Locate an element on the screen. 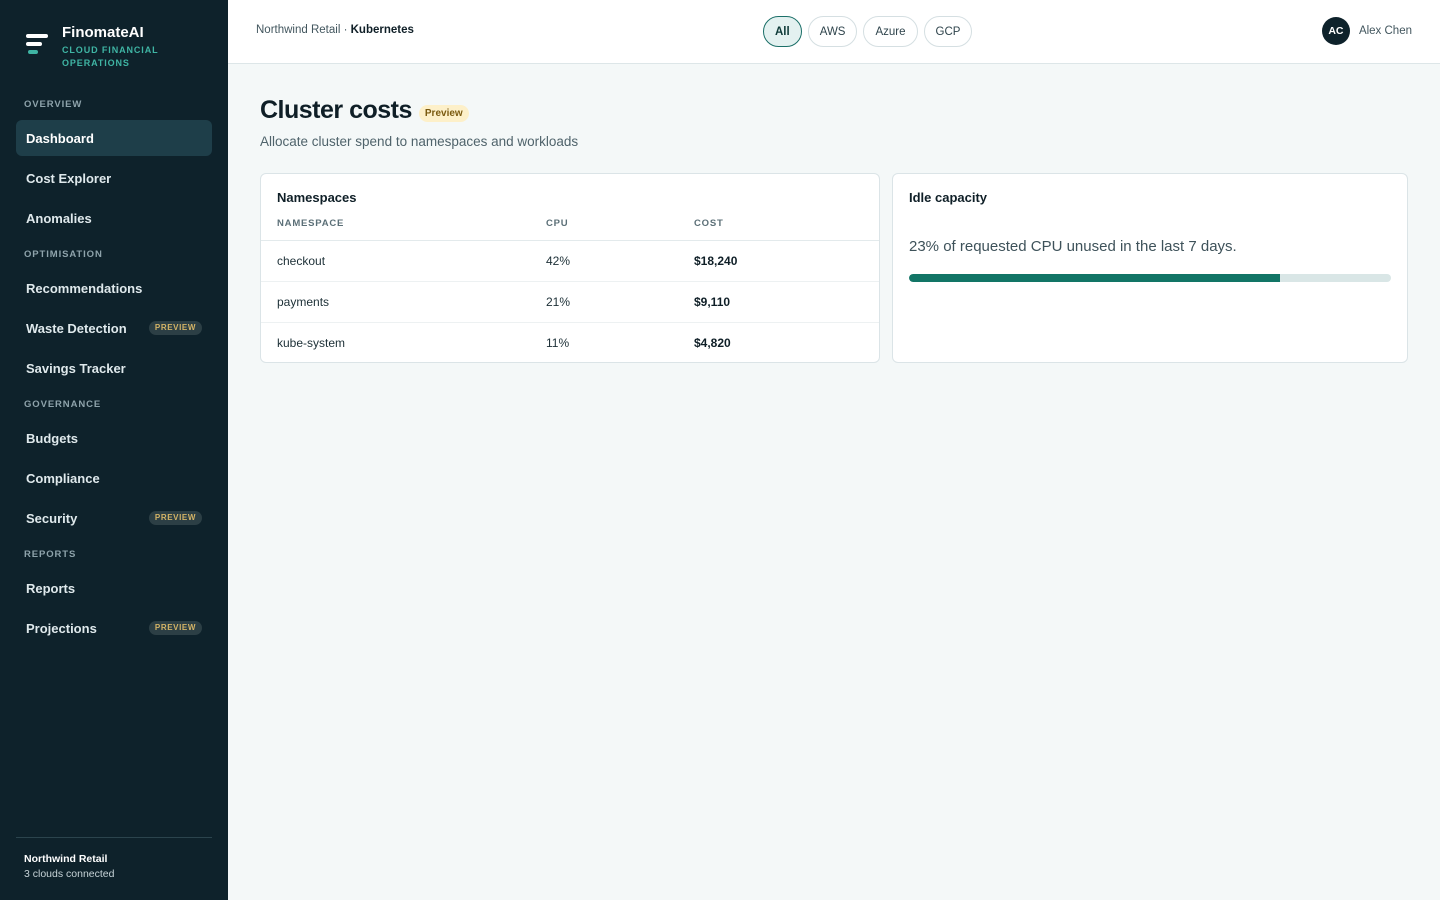  card-title: Namespaces is located at coordinates (317, 197).